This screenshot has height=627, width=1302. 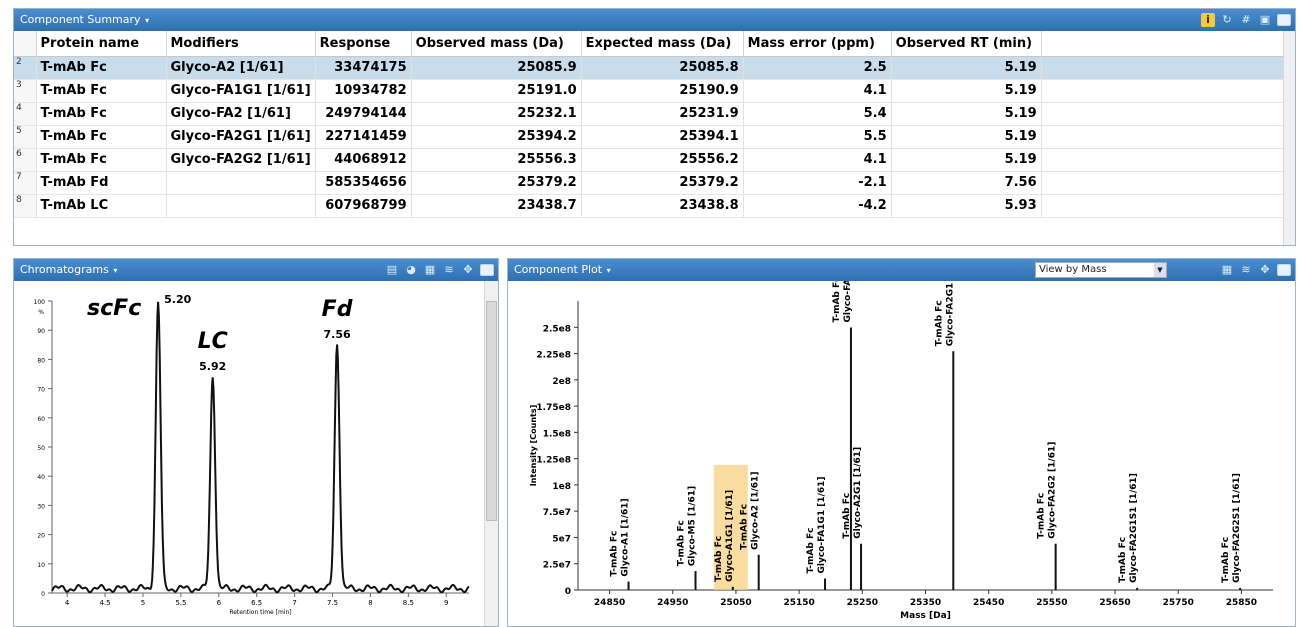 What do you see at coordinates (1246, 270) in the screenshot?
I see `plot-layers-icon: ≋` at bounding box center [1246, 270].